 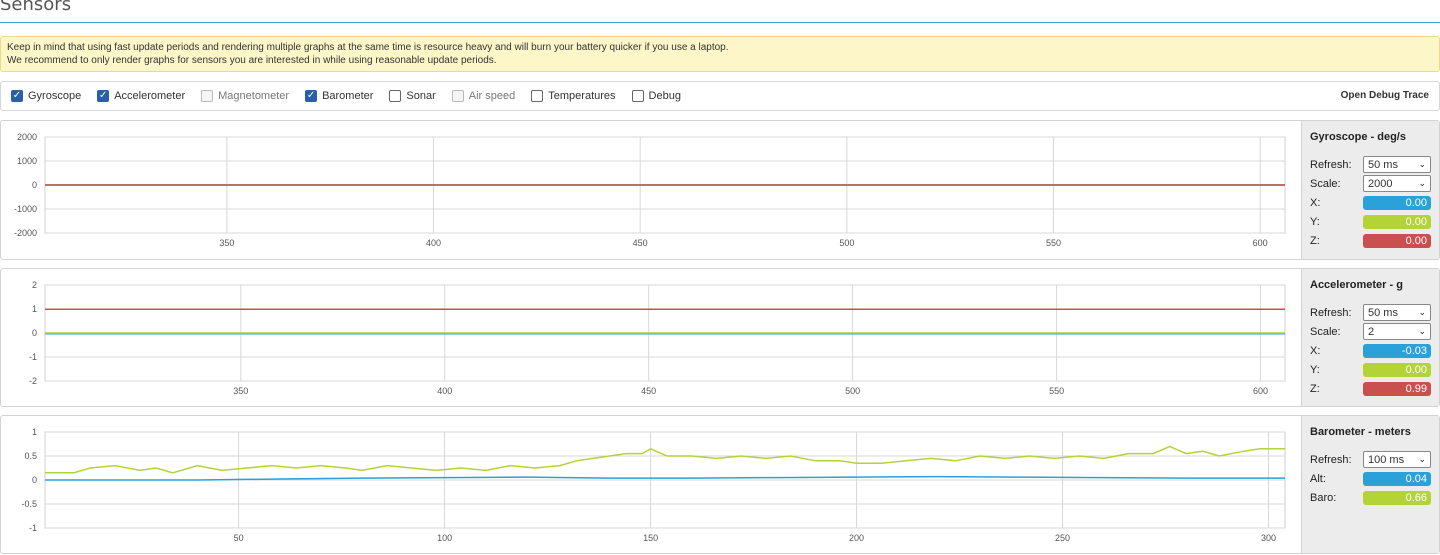 What do you see at coordinates (1315, 369) in the screenshot?
I see `accel-y-label: Y:` at bounding box center [1315, 369].